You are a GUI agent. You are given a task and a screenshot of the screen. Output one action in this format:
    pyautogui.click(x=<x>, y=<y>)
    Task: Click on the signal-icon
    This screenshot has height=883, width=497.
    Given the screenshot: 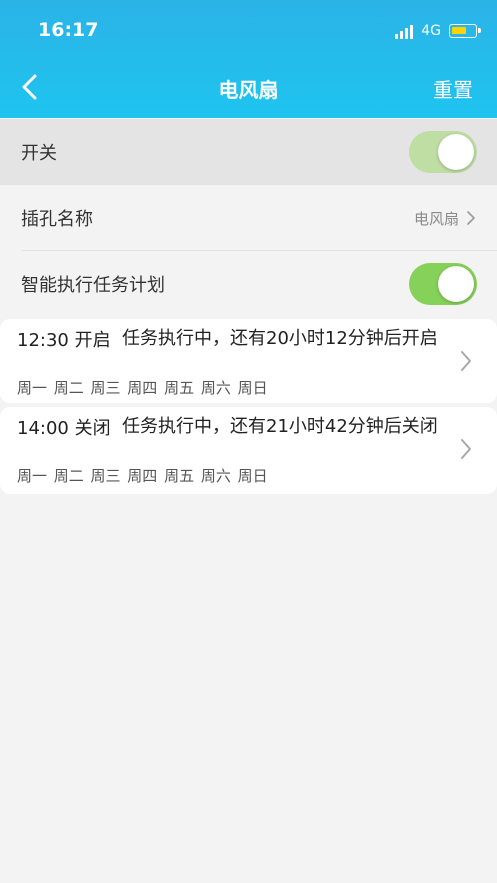 What is the action you would take?
    pyautogui.click(x=404, y=31)
    